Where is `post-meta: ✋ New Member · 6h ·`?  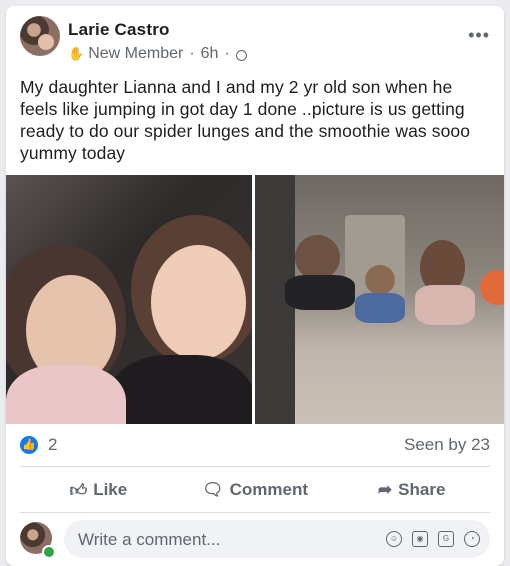
post-meta: ✋ New Member · 6h · is located at coordinates (157, 54).